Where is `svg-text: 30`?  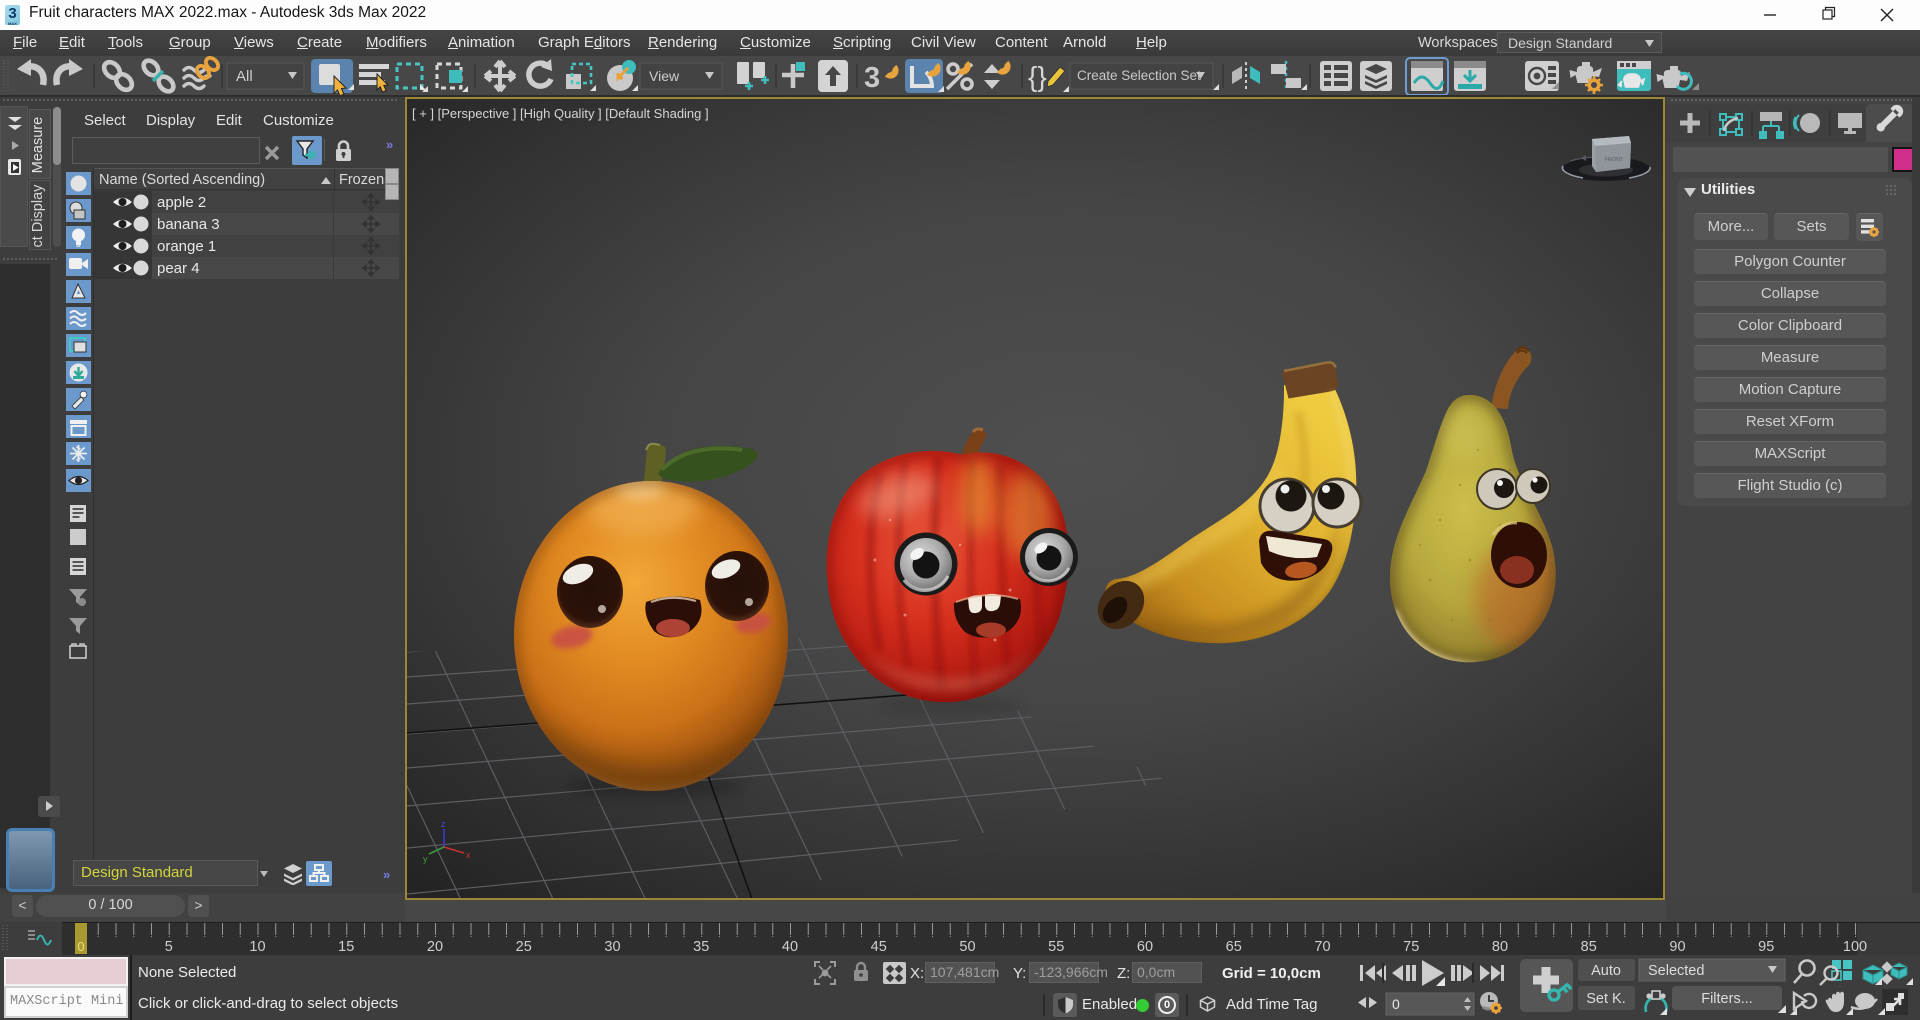
svg-text: 30 is located at coordinates (612, 947).